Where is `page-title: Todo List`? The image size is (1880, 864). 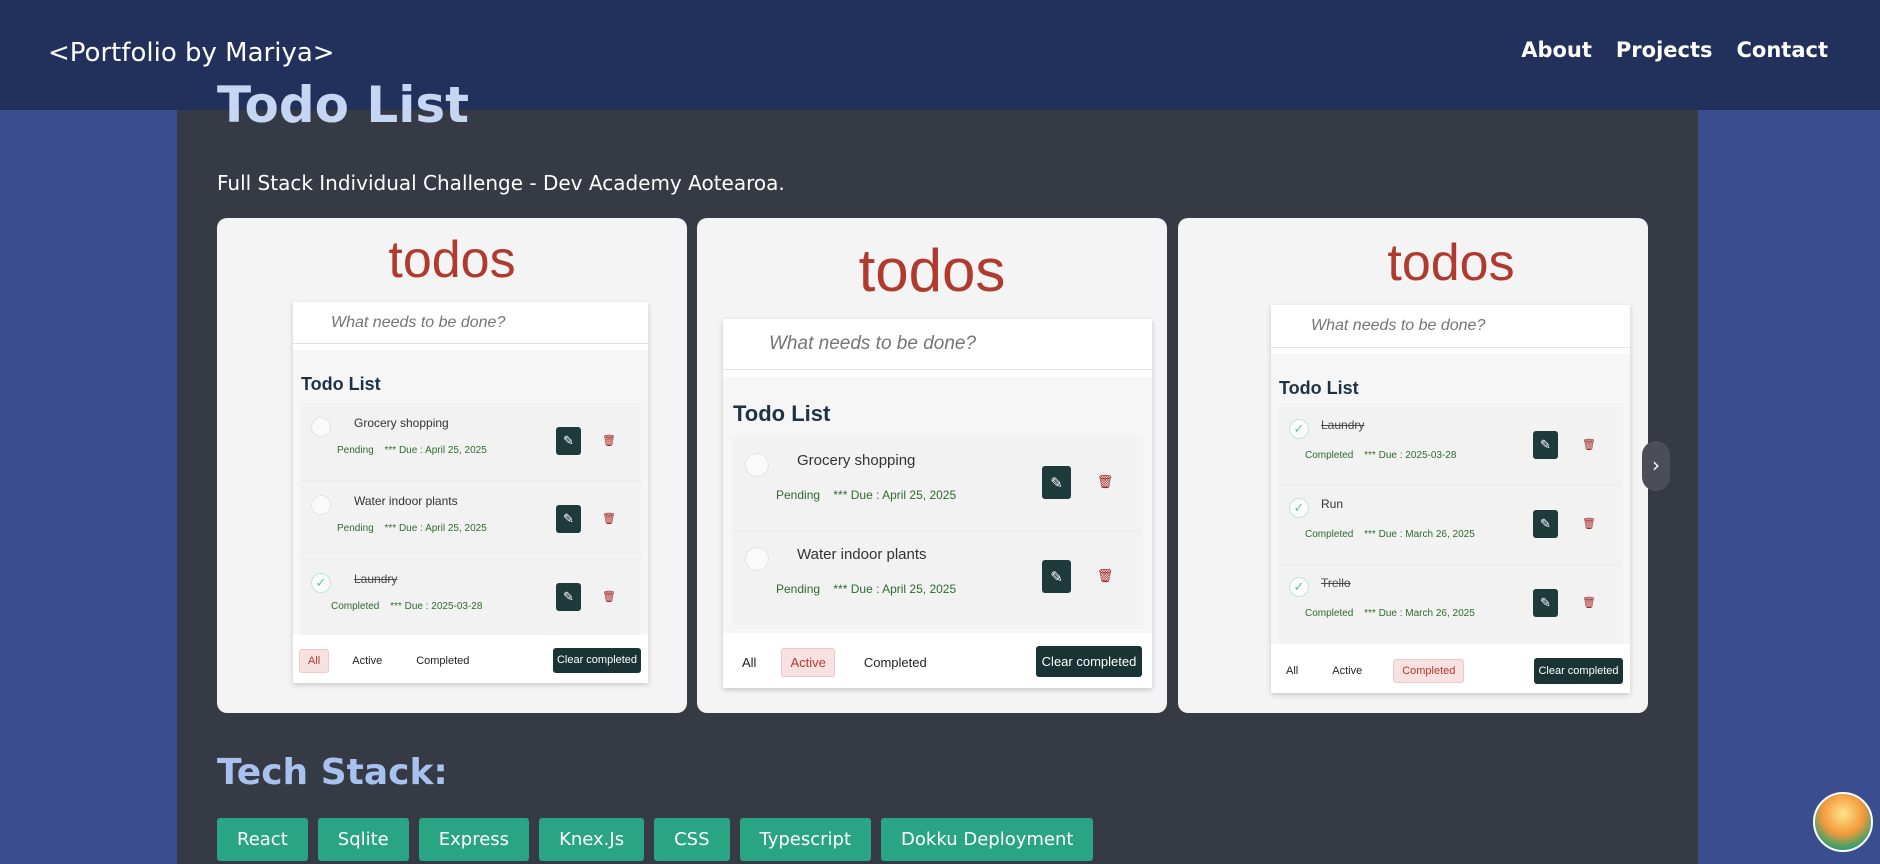
page-title: Todo List is located at coordinates (343, 105).